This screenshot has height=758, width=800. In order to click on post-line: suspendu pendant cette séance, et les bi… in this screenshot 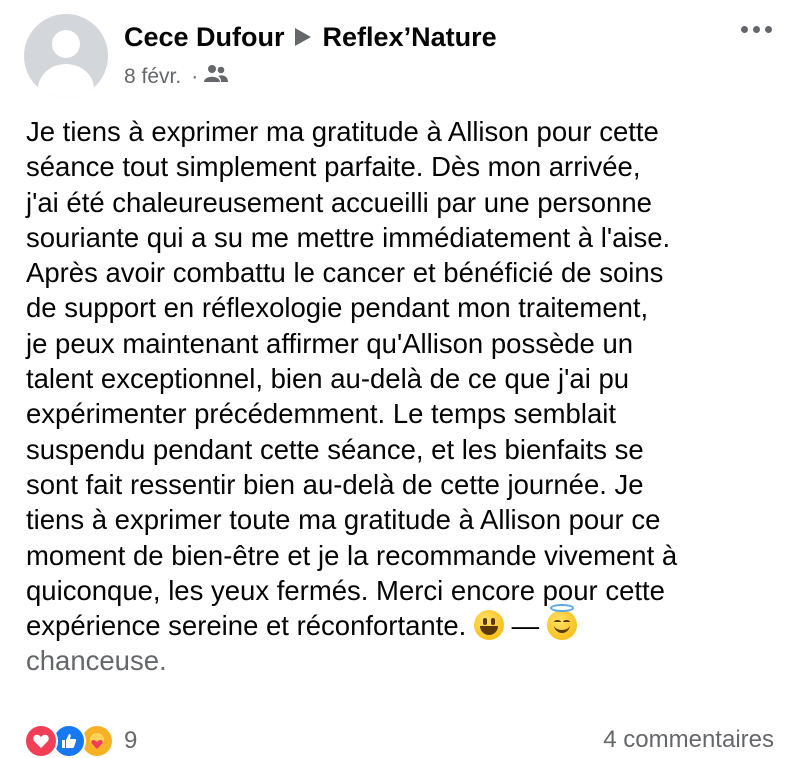, I will do `click(335, 449)`.